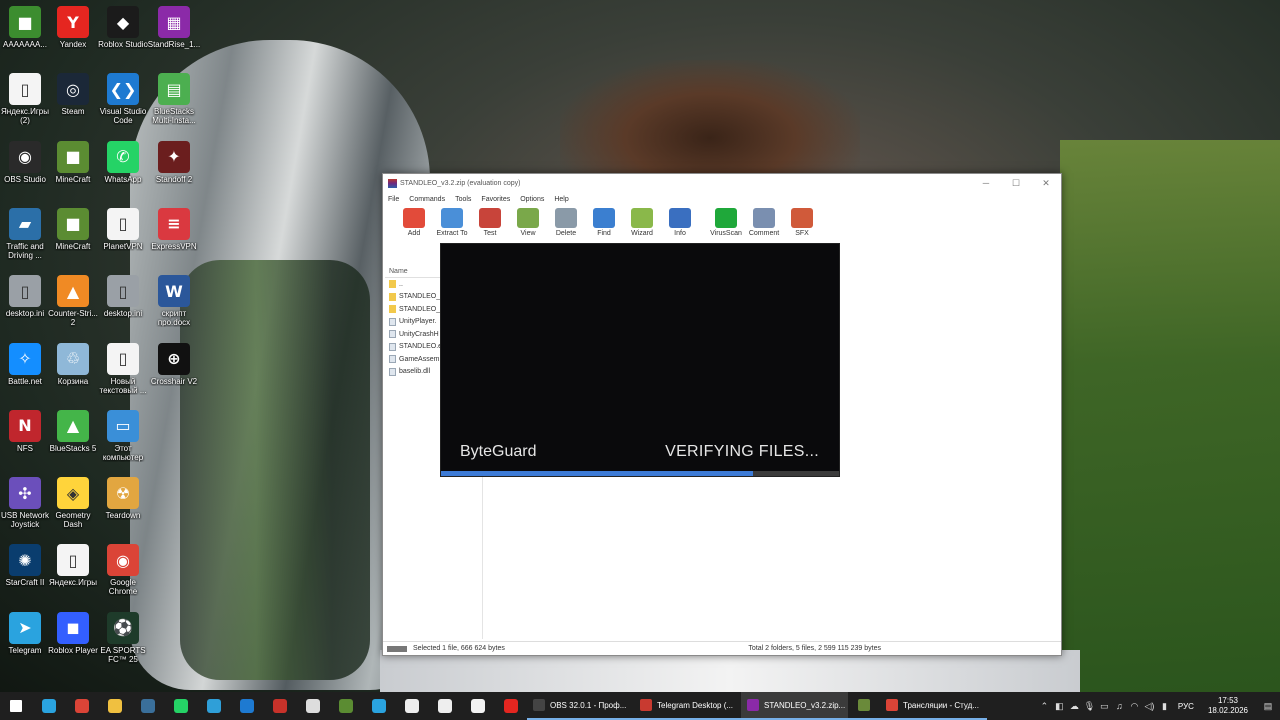 This screenshot has height=720, width=1280. I want to click on desktop-icon: ▯ desktop.ini, so click(123, 296).